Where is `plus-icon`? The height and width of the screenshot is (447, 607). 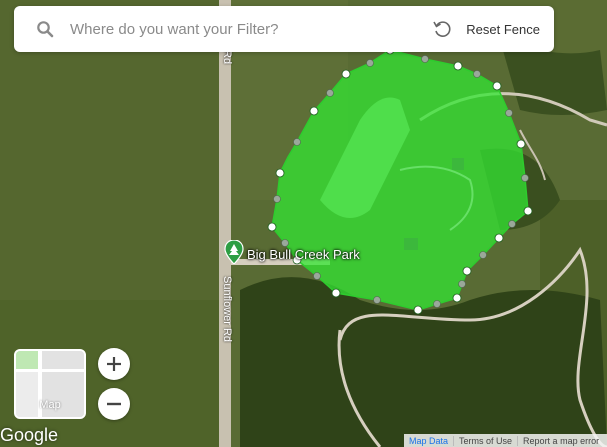
plus-icon is located at coordinates (114, 364).